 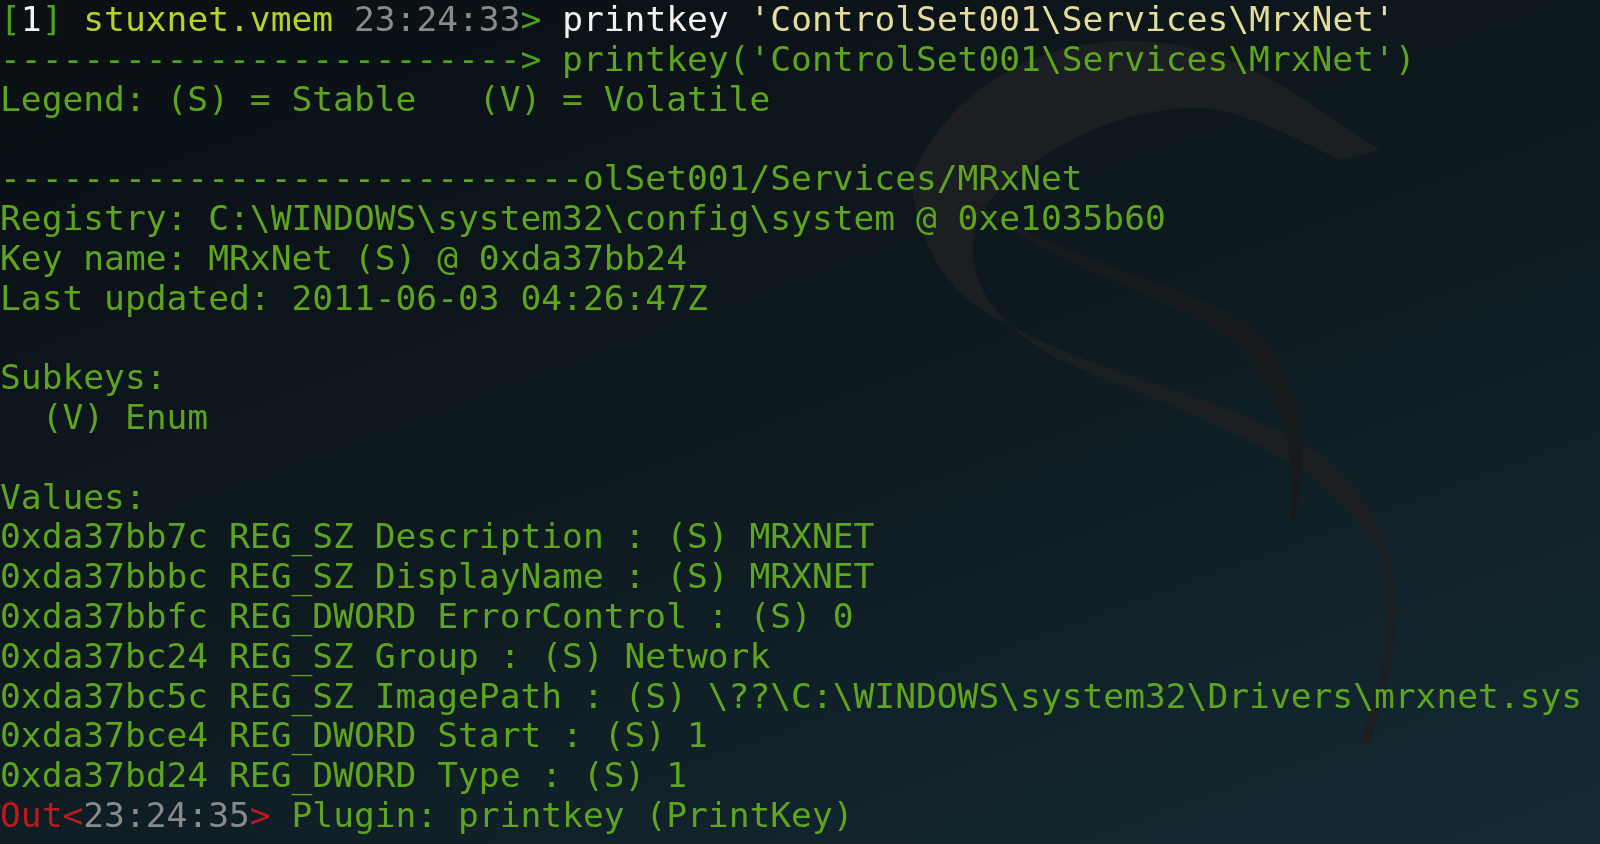 What do you see at coordinates (52, 19) in the screenshot?
I see `prompt-bracket: ]` at bounding box center [52, 19].